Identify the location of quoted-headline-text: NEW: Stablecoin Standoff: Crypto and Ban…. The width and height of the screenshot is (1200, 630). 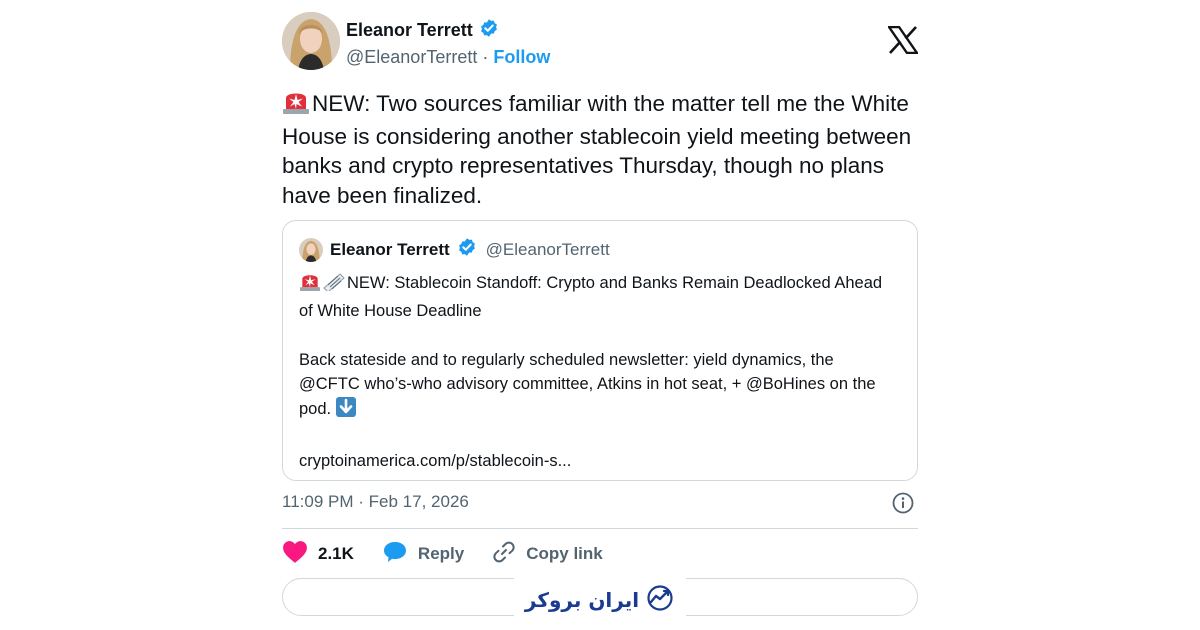
(591, 297).